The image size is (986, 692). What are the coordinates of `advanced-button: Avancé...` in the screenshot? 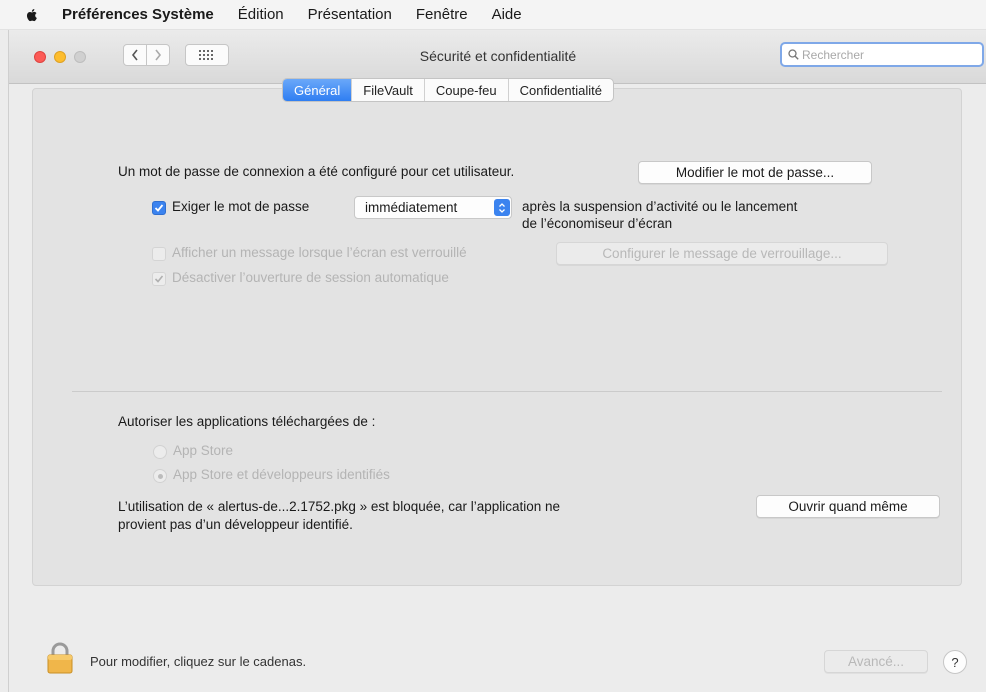 It's located at (876, 661).